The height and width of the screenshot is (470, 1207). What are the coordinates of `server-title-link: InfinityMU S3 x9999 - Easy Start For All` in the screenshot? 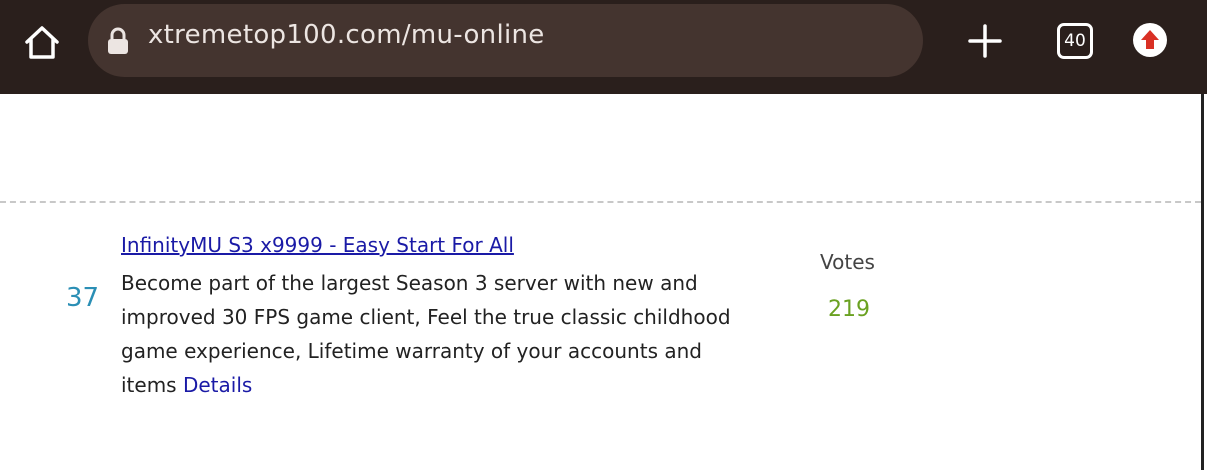 It's located at (317, 245).